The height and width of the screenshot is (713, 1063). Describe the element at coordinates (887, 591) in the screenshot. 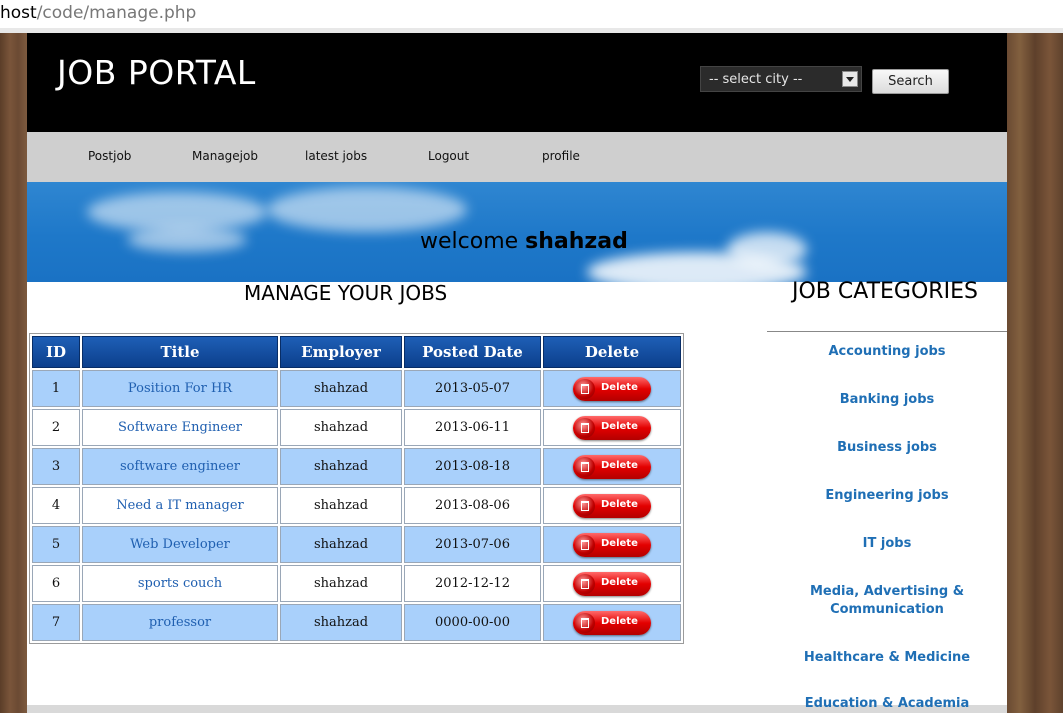

I see `category-label: Media, Advertising &` at that location.